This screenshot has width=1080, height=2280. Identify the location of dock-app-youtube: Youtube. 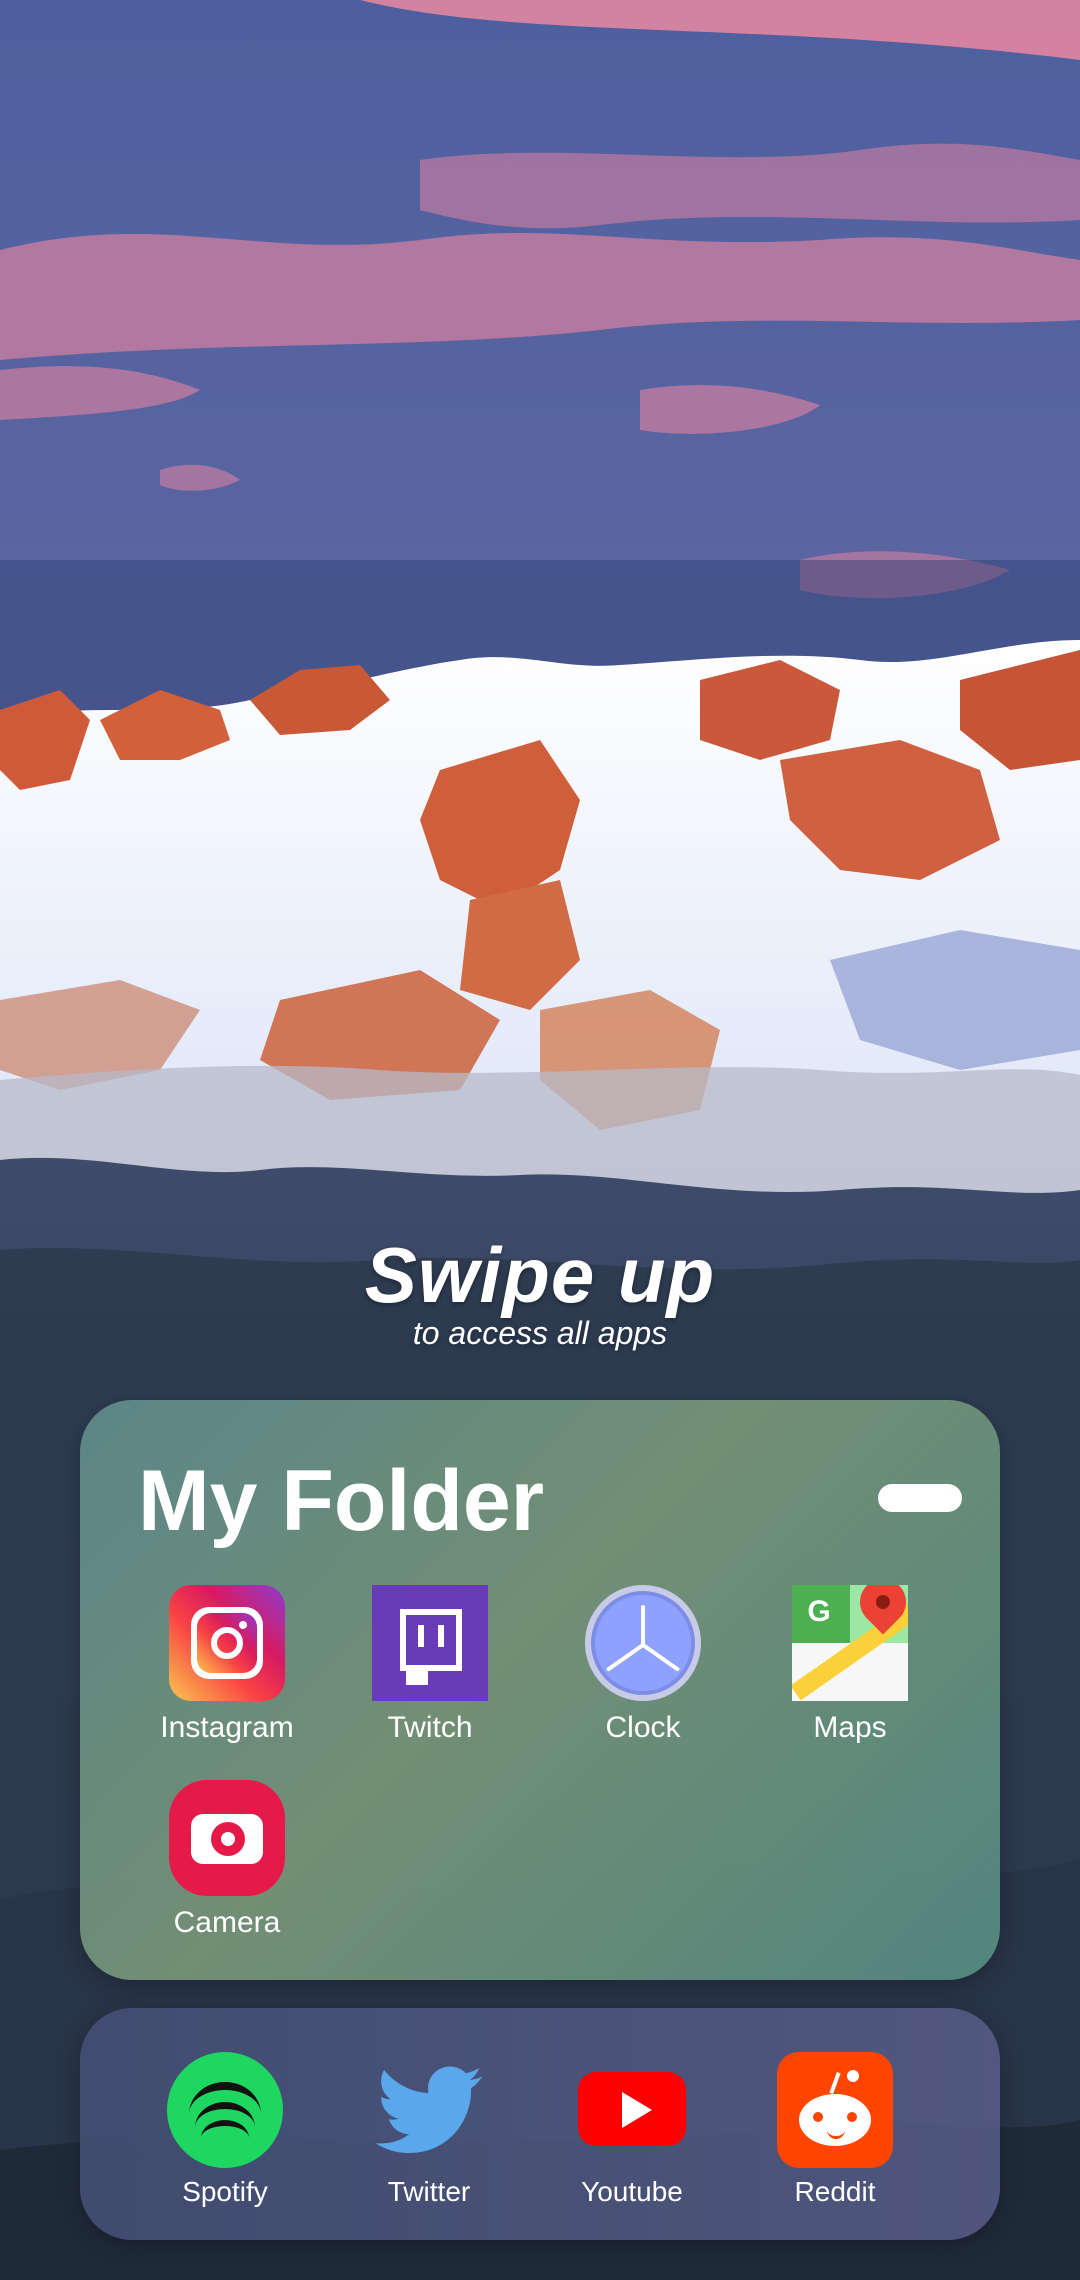
(632, 2130).